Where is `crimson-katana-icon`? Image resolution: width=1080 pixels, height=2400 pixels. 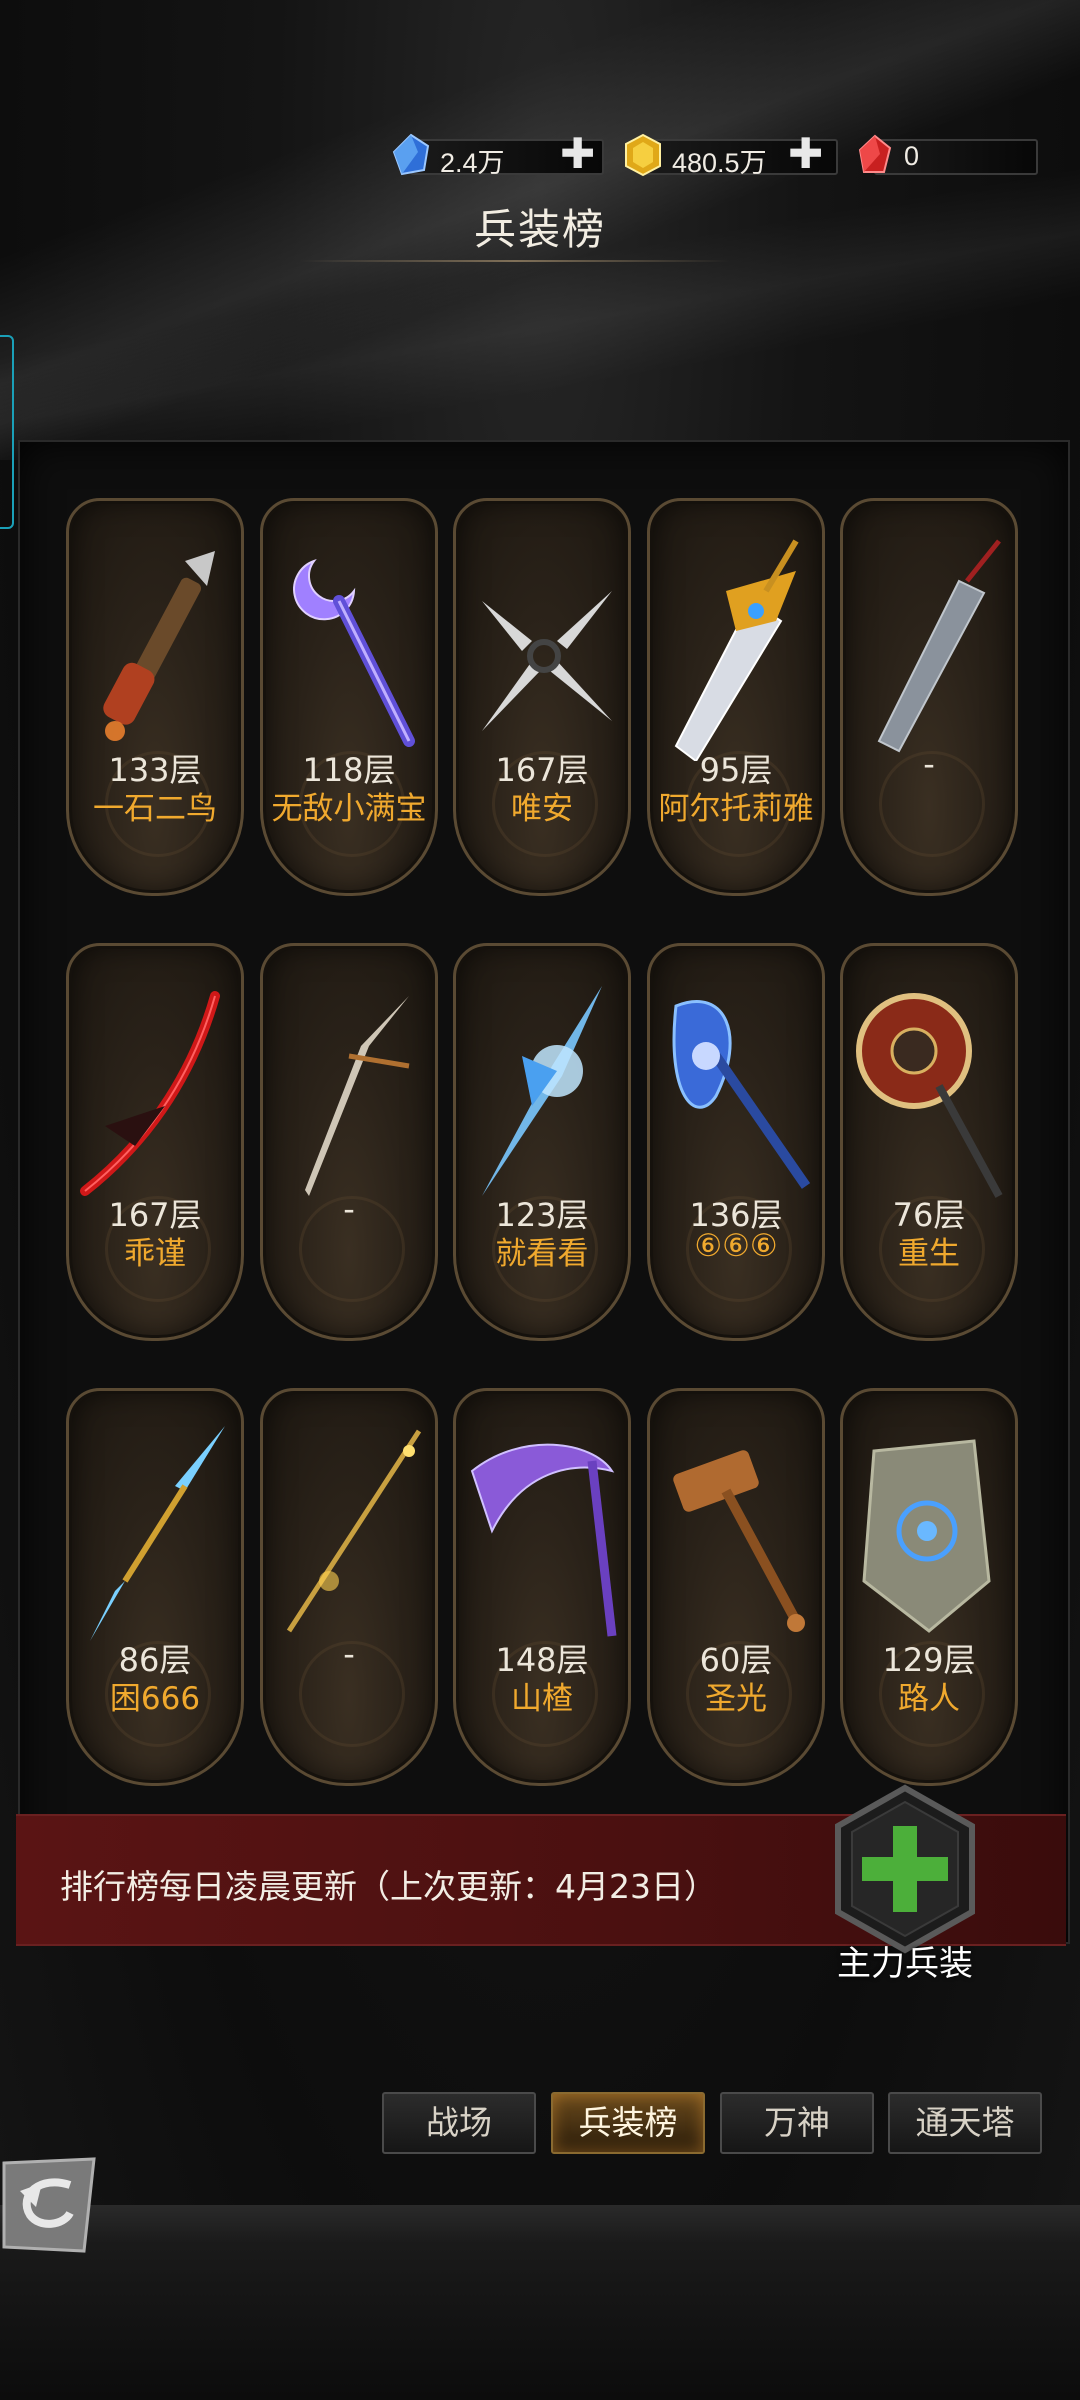 crimson-katana-icon is located at coordinates (150, 1093).